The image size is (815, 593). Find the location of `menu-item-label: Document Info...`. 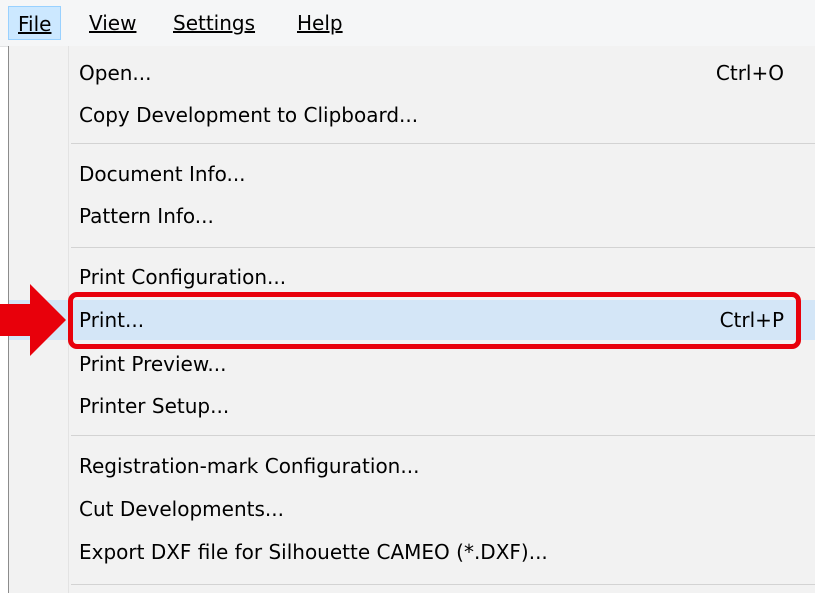

menu-item-label: Document Info... is located at coordinates (162, 174).